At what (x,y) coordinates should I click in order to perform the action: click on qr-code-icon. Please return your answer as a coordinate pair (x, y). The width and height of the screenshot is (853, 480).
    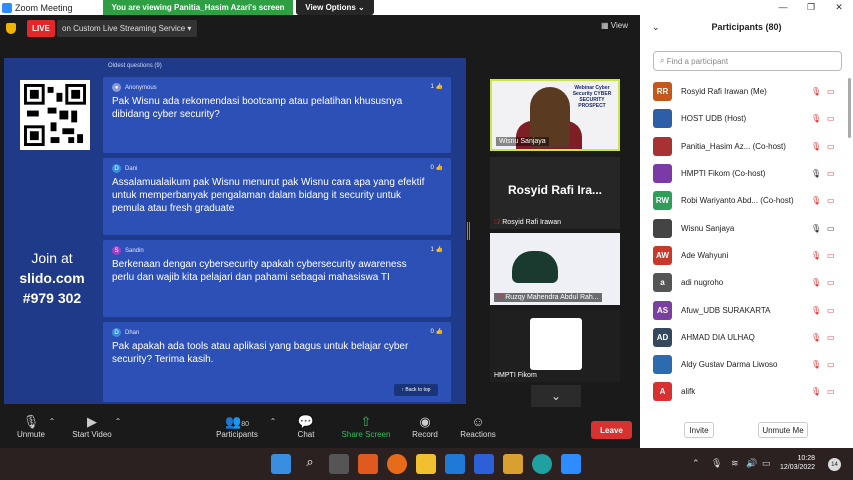
    Looking at the image, I should click on (55, 115).